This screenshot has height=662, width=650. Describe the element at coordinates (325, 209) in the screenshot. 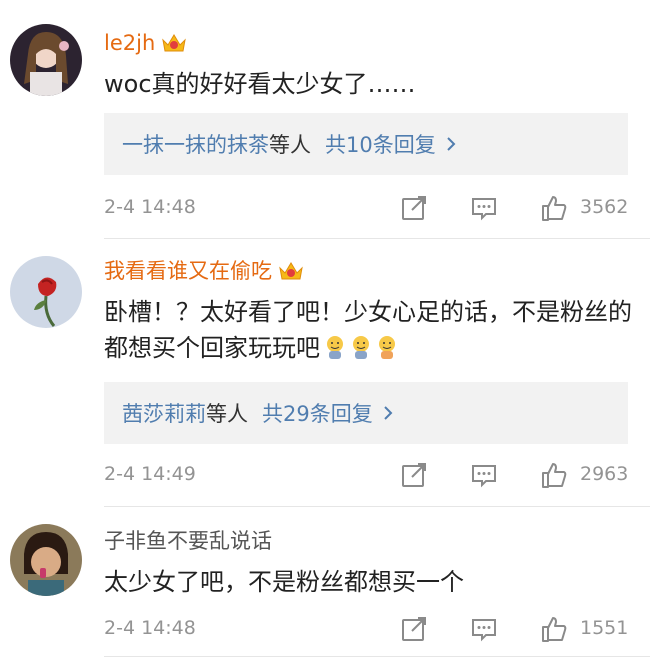

I see `comment-meta: 2-4 14:48 3562` at that location.